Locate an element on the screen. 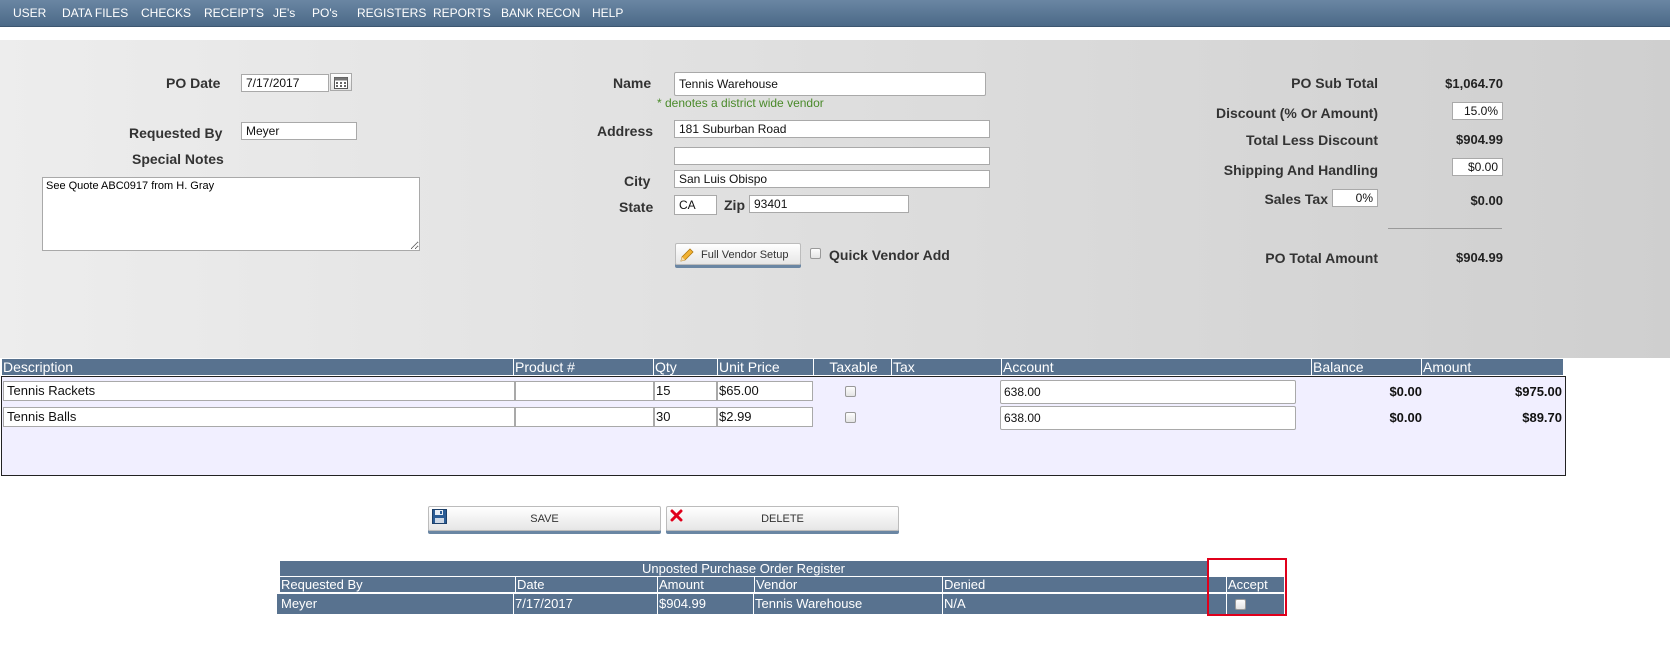 The width and height of the screenshot is (1670, 657). line1-amount: $975.00 is located at coordinates (1538, 391).